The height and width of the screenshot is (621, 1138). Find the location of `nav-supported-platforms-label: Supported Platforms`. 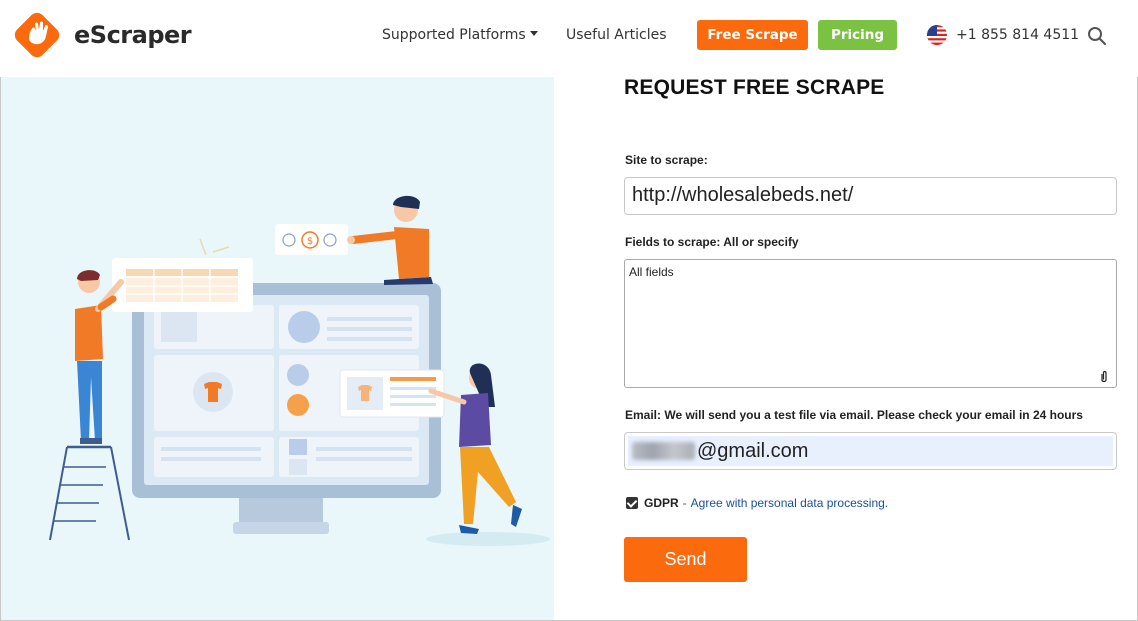

nav-supported-platforms-label: Supported Platforms is located at coordinates (454, 35).